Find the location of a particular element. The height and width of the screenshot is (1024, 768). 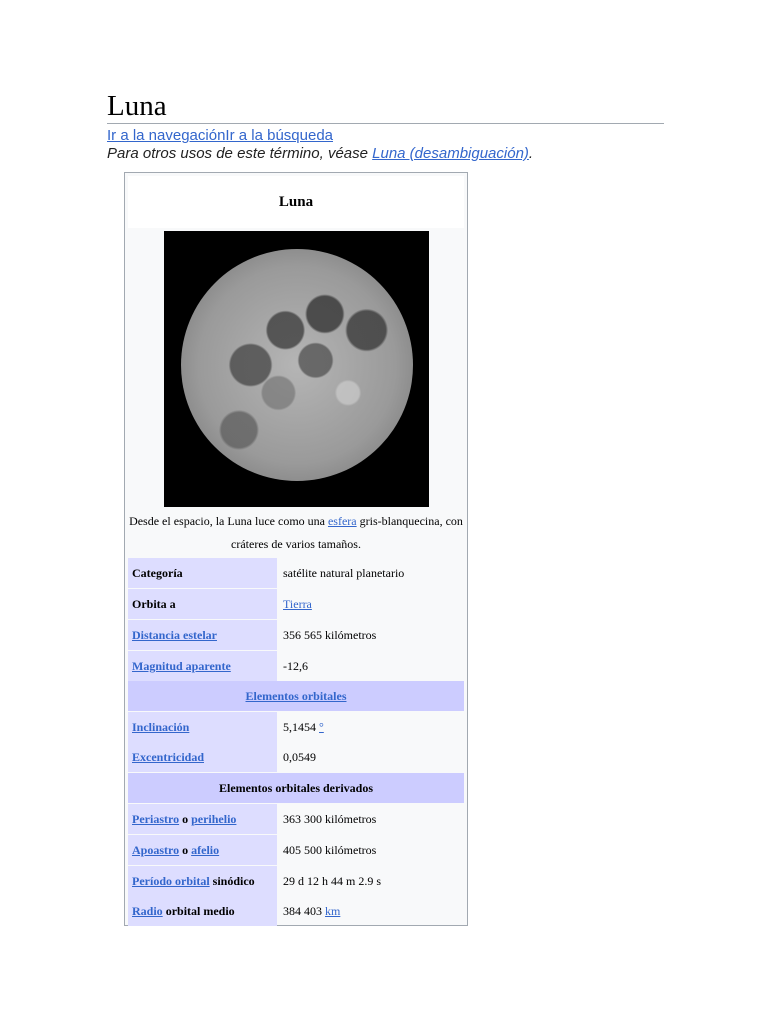

infobox-row-apoastro: Apoastro o afelio 405 500 kilómetros is located at coordinates (296, 850).